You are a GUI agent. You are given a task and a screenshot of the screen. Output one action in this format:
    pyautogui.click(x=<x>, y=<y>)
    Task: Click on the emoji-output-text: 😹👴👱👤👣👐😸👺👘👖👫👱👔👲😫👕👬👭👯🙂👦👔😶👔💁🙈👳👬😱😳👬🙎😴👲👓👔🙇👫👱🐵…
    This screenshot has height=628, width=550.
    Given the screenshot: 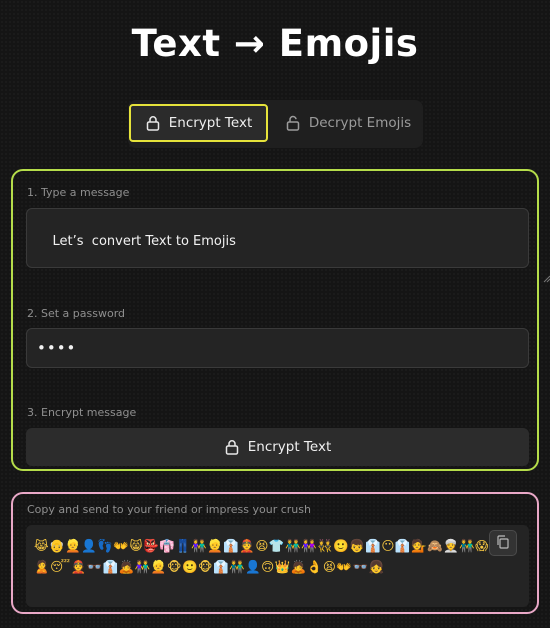 What is the action you would take?
    pyautogui.click(x=276, y=556)
    